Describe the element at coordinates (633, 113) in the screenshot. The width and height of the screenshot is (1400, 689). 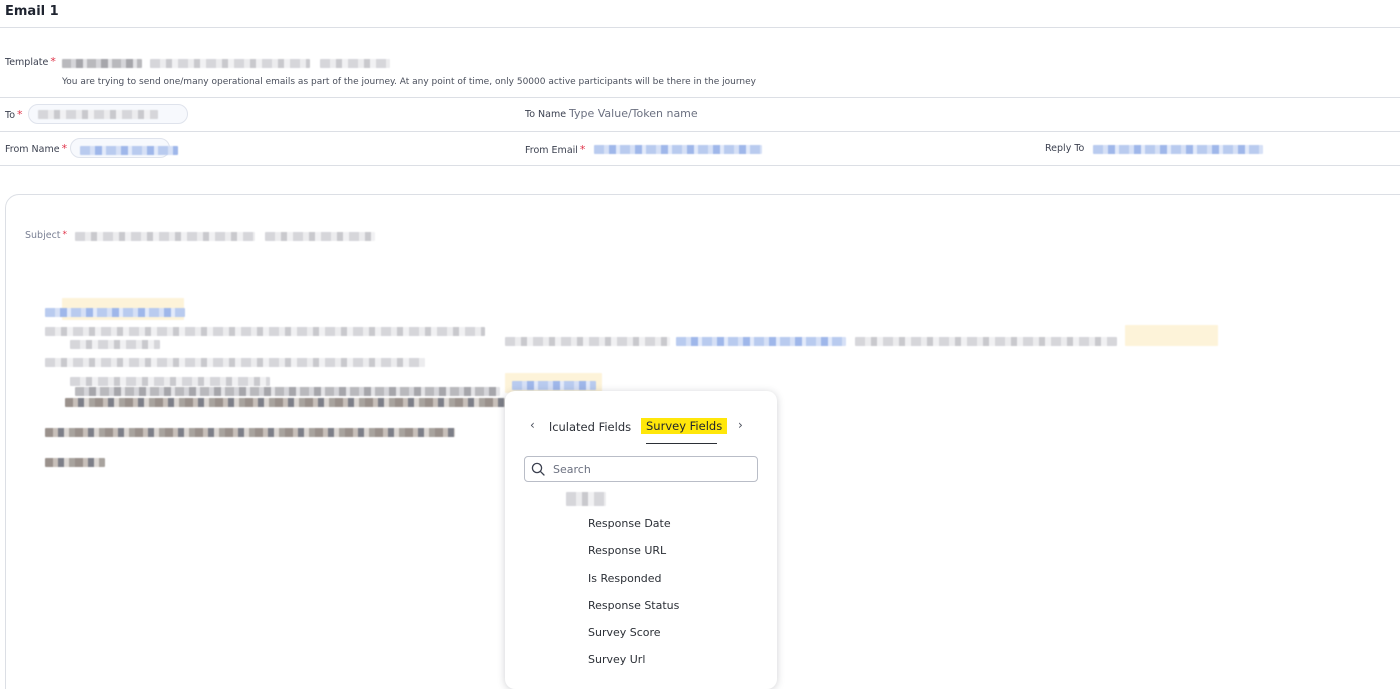
I see `to-name-input: Type Value/Token name` at that location.